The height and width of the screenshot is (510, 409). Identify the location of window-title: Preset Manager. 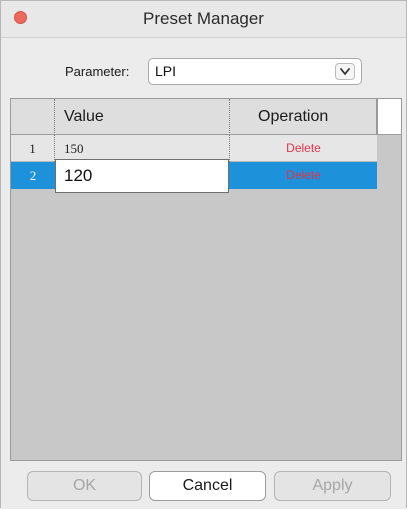
(203, 18).